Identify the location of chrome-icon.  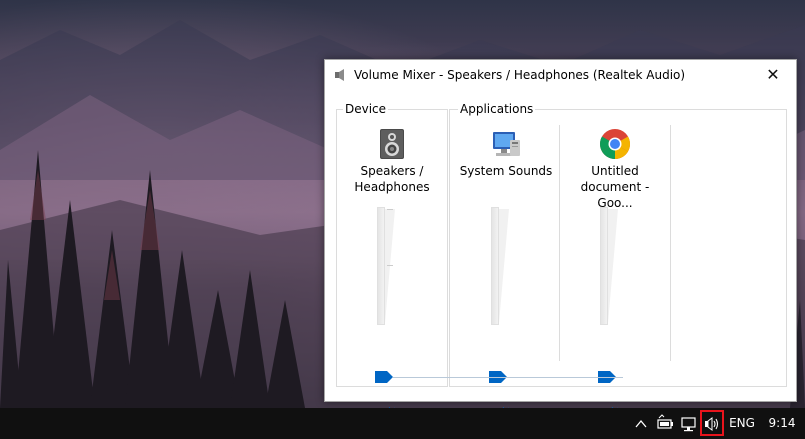
(615, 144).